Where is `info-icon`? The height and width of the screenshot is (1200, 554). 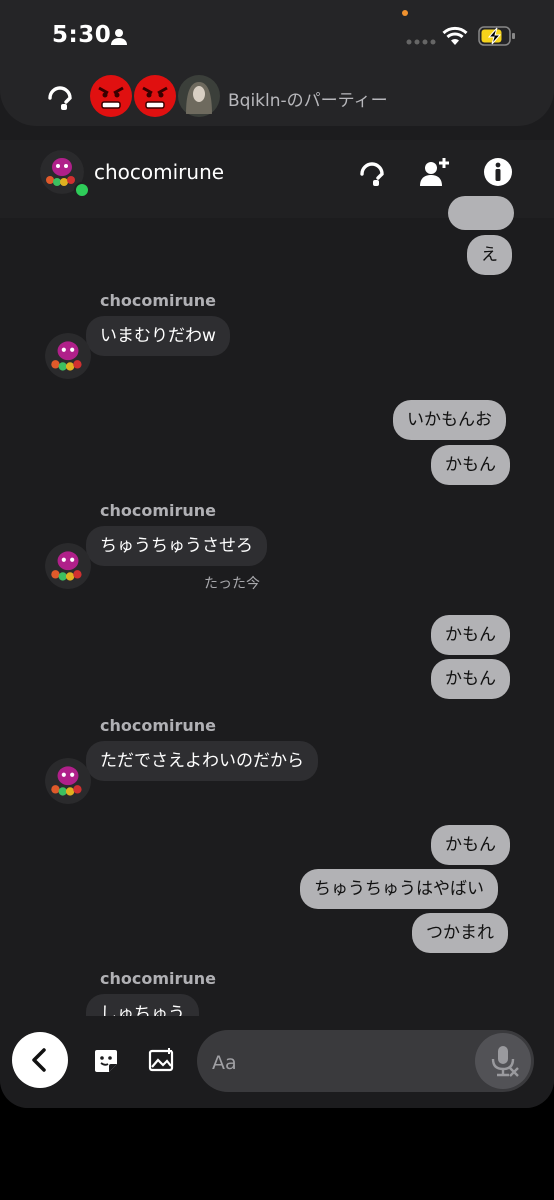 info-icon is located at coordinates (498, 172).